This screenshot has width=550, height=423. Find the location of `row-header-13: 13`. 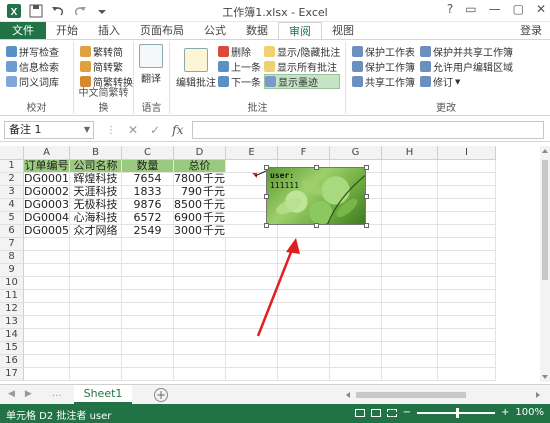

row-header-13: 13 is located at coordinates (12, 322).